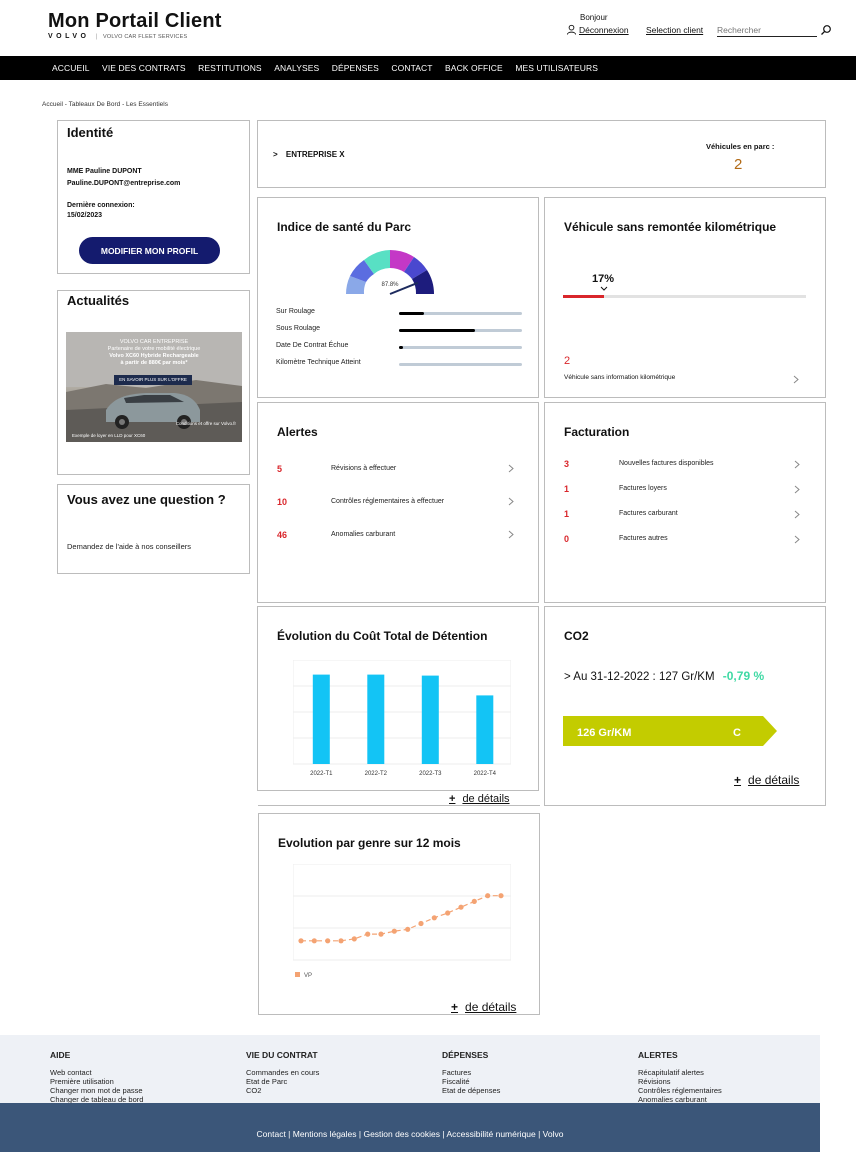  I want to click on alert-row: 5 Révisions à effectuer, so click(398, 471).